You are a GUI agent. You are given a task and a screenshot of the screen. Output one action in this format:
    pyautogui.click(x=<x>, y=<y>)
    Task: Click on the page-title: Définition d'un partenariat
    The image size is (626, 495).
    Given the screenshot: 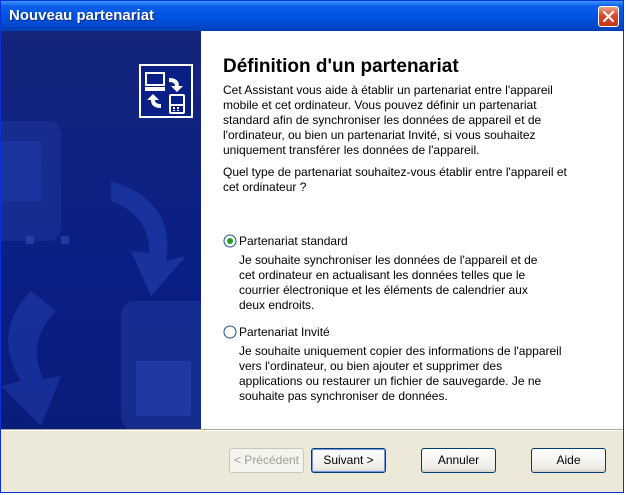 What is the action you would take?
    pyautogui.click(x=341, y=66)
    